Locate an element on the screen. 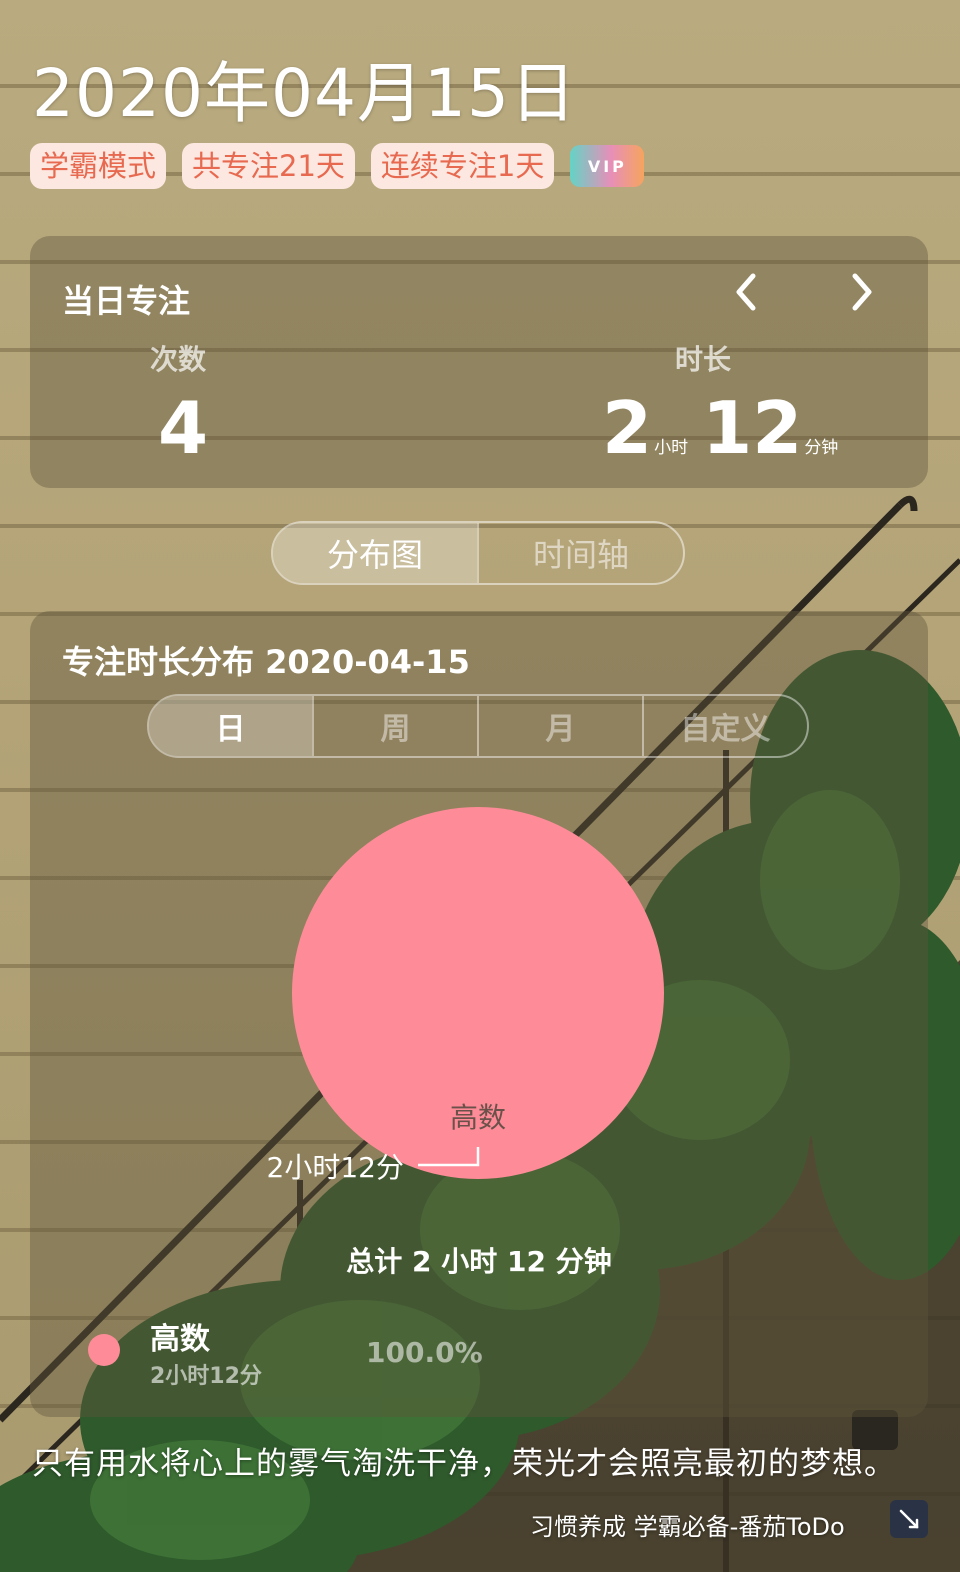  next-day-button is located at coordinates (862, 292).